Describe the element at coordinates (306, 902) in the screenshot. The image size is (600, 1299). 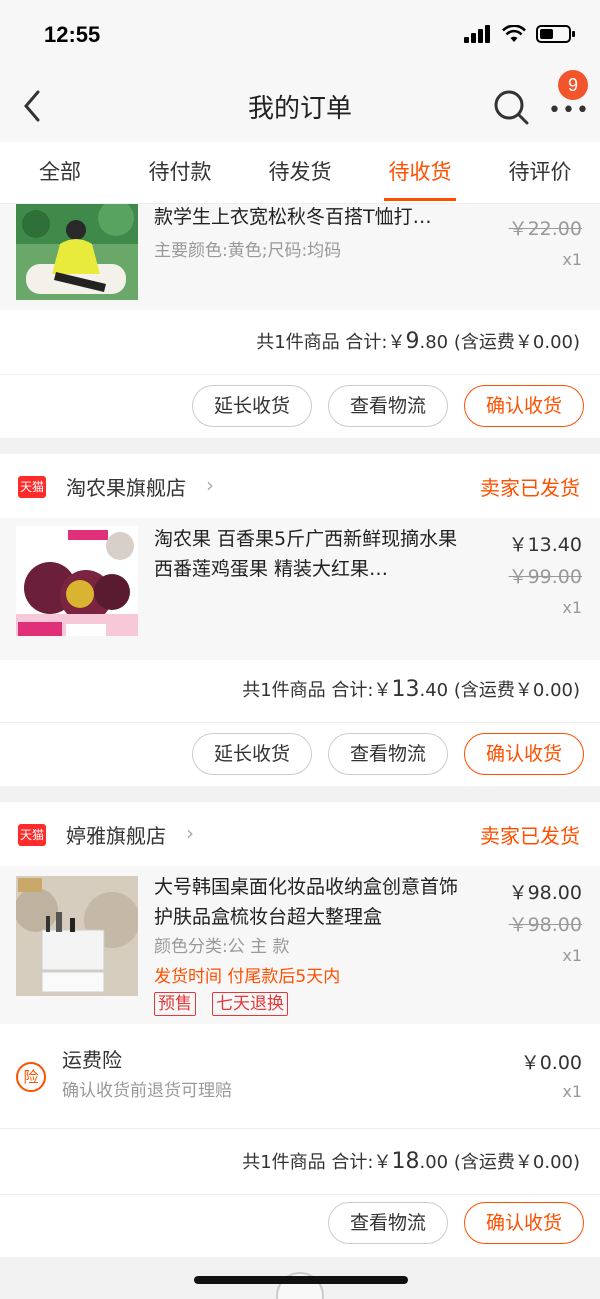
I see `product-title: 大号韩国桌面化妆品收纳盒创意首饰护肤品盒梳妆台超大整理盒` at that location.